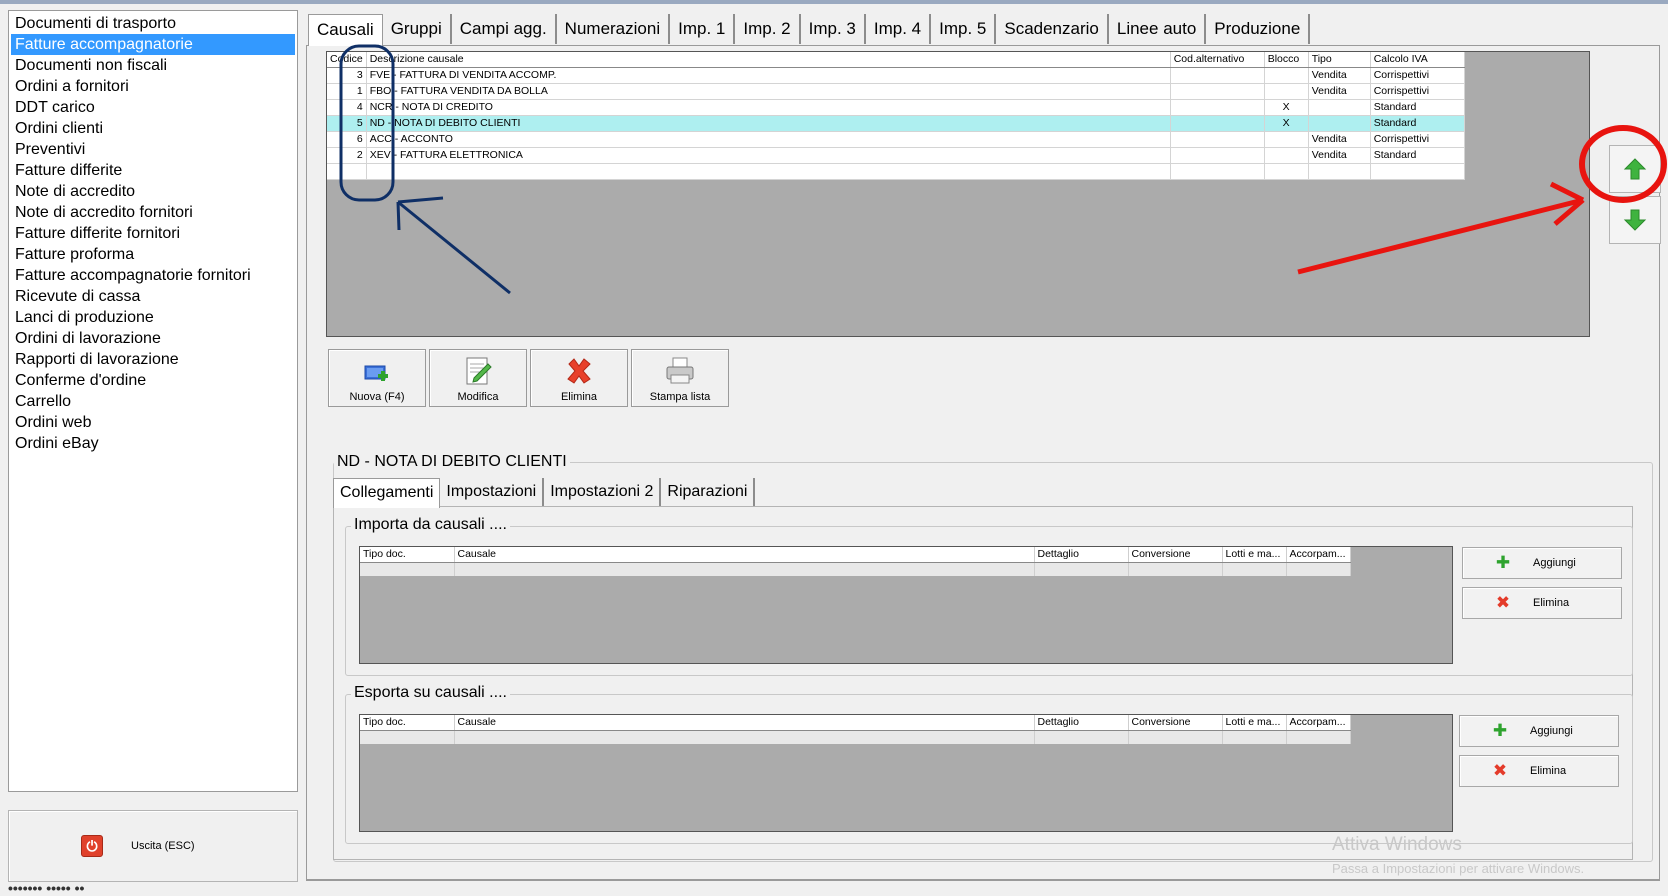 The width and height of the screenshot is (1668, 896). What do you see at coordinates (896, 123) in the screenshot?
I see `table-row: 5 ND - NOTA DI DEBITO CLIENTI X Standard` at bounding box center [896, 123].